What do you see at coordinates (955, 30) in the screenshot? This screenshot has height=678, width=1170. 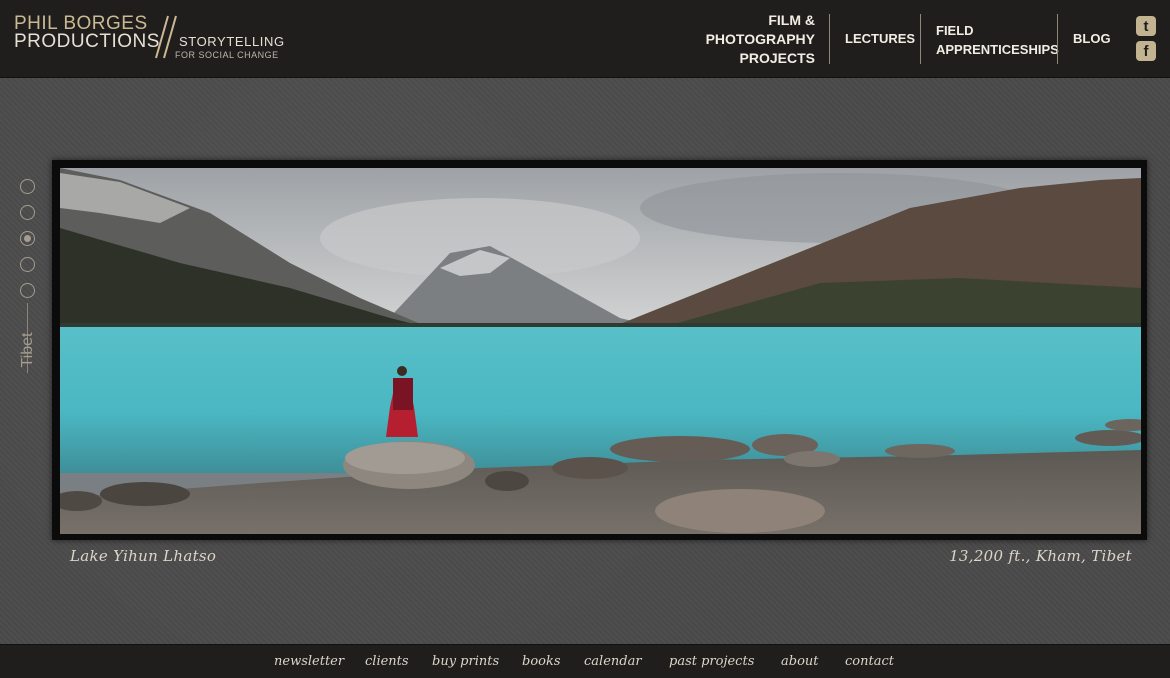 I see `nav-field-line-1: FIELD` at bounding box center [955, 30].